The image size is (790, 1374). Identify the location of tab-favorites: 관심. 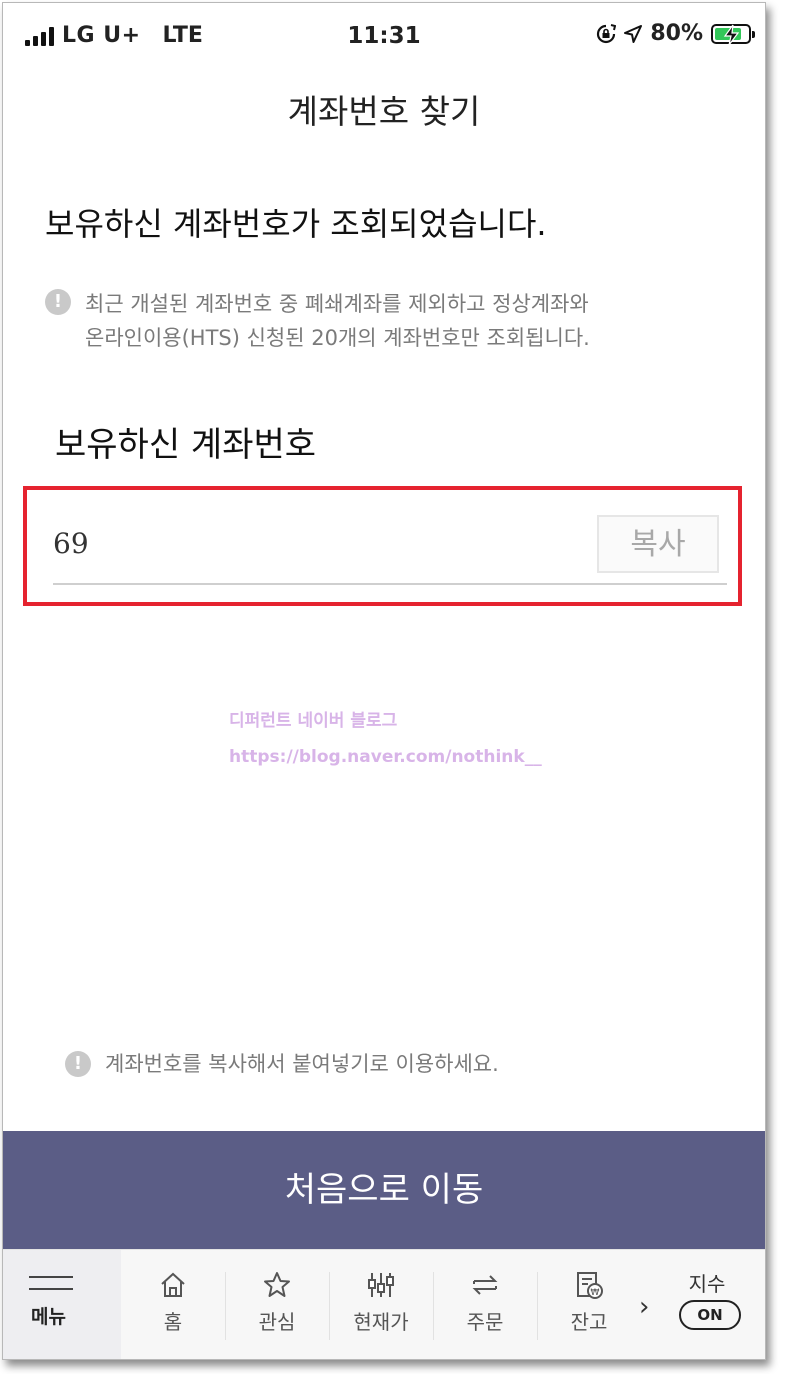
(277, 1304).